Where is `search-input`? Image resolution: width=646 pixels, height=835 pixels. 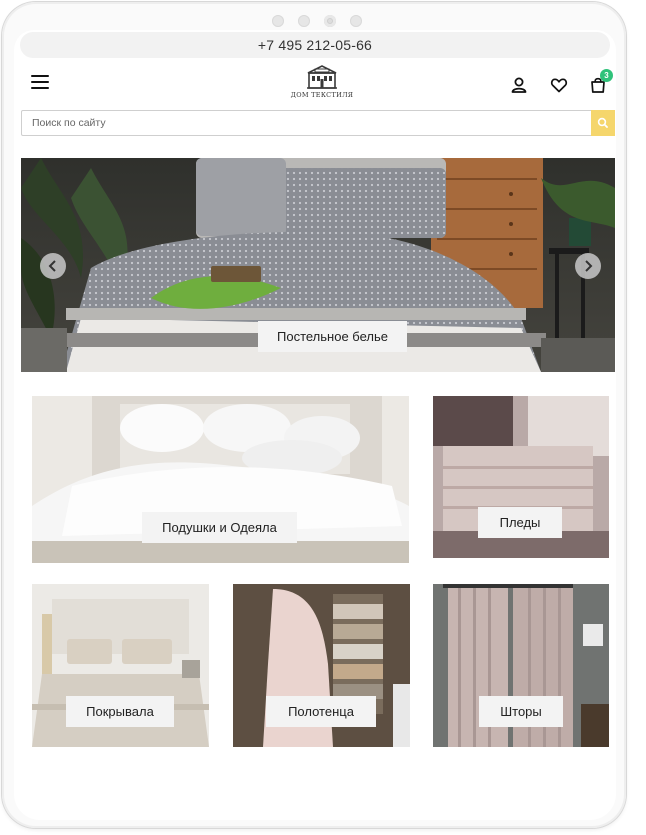 search-input is located at coordinates (307, 123).